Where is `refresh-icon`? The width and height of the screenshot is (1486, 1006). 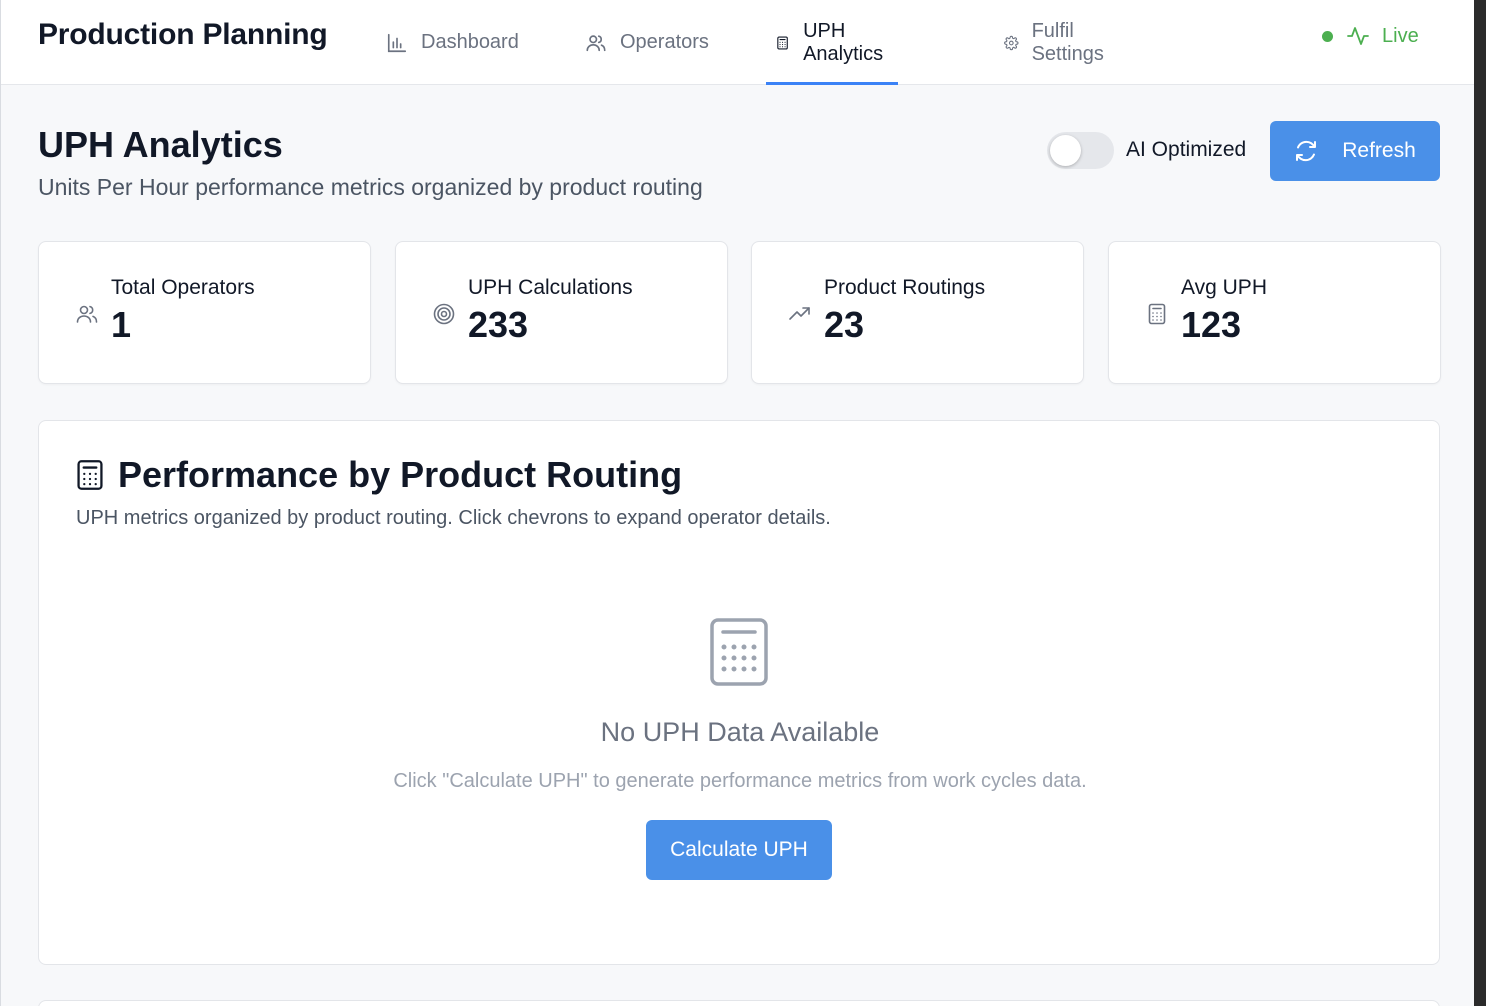 refresh-icon is located at coordinates (1306, 151).